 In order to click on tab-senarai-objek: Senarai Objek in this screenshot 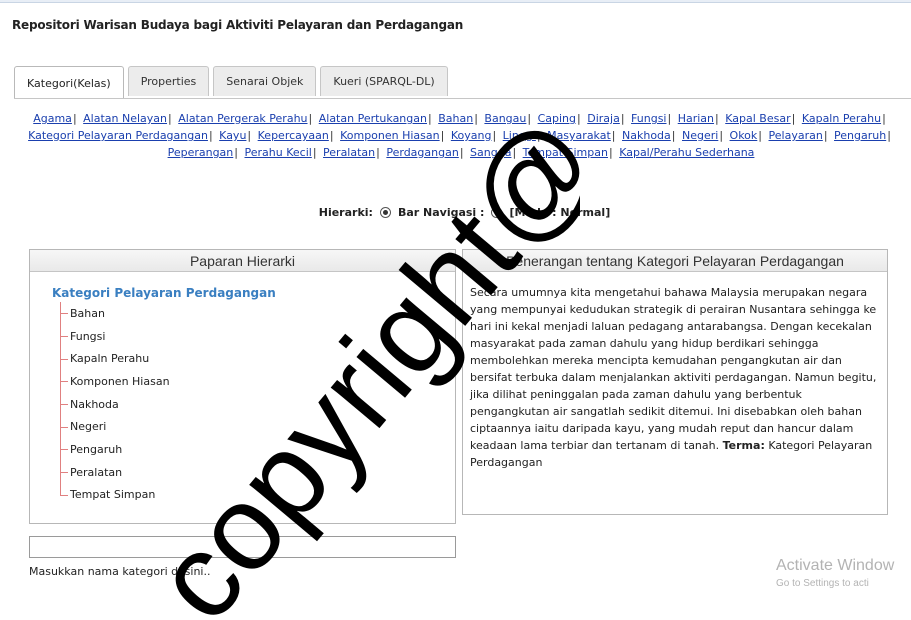, I will do `click(265, 81)`.